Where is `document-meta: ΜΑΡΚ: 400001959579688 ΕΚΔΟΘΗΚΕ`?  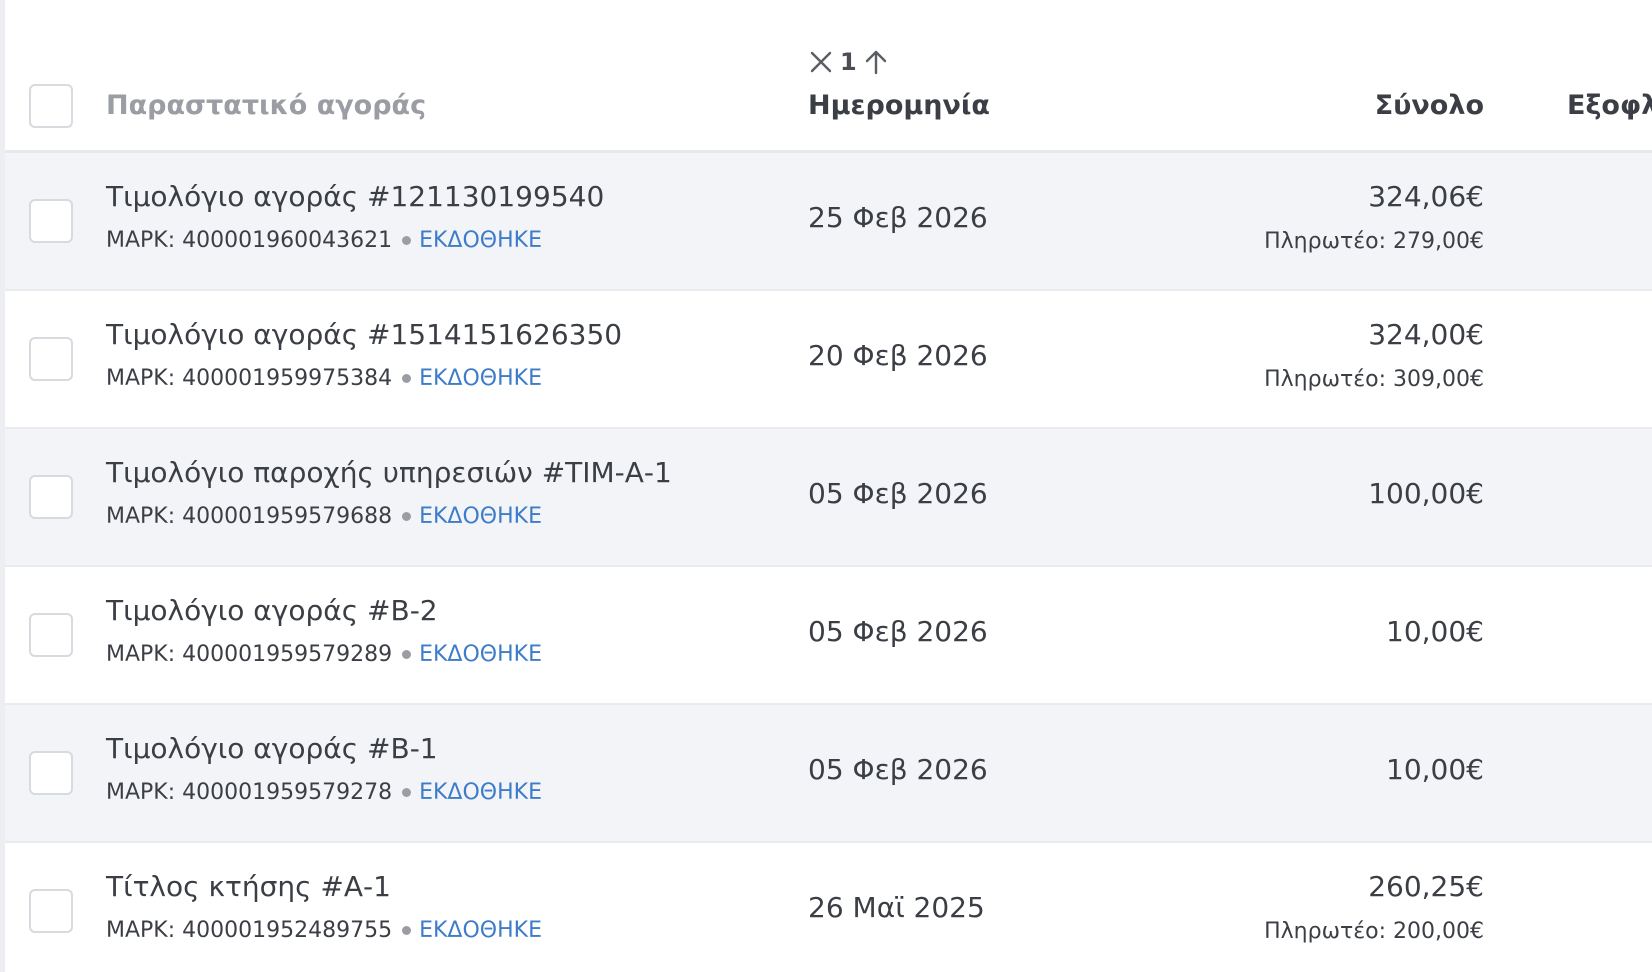 document-meta: ΜΑΡΚ: 400001959579688 ΕΚΔΟΘΗΚΕ is located at coordinates (324, 516).